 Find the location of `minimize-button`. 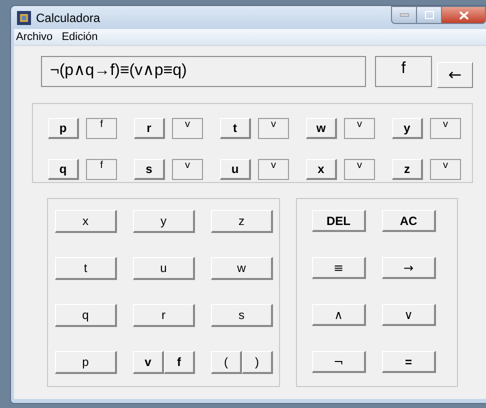

minimize-button is located at coordinates (404, 15).